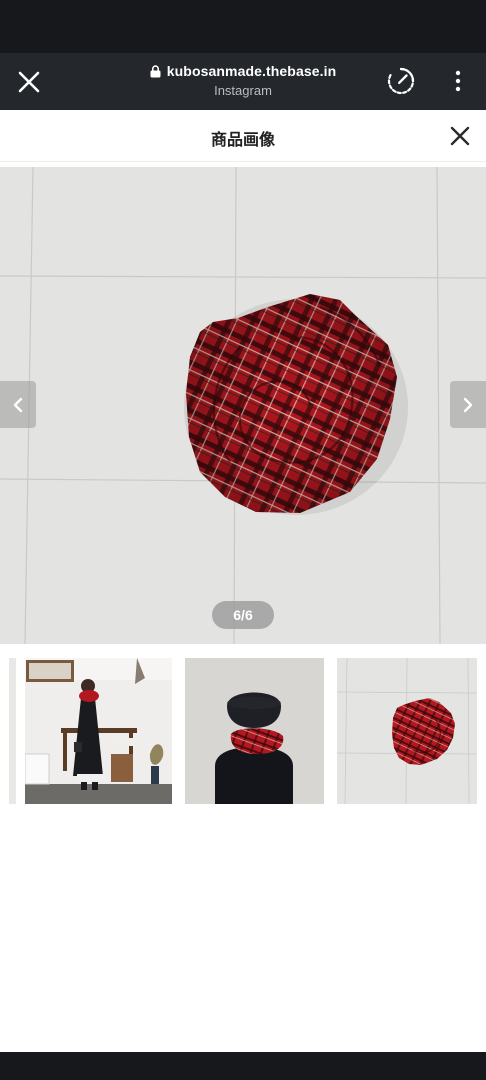 Image resolution: width=486 pixels, height=1080 pixels. I want to click on thumbnail-scarf-worn, so click(254, 731).